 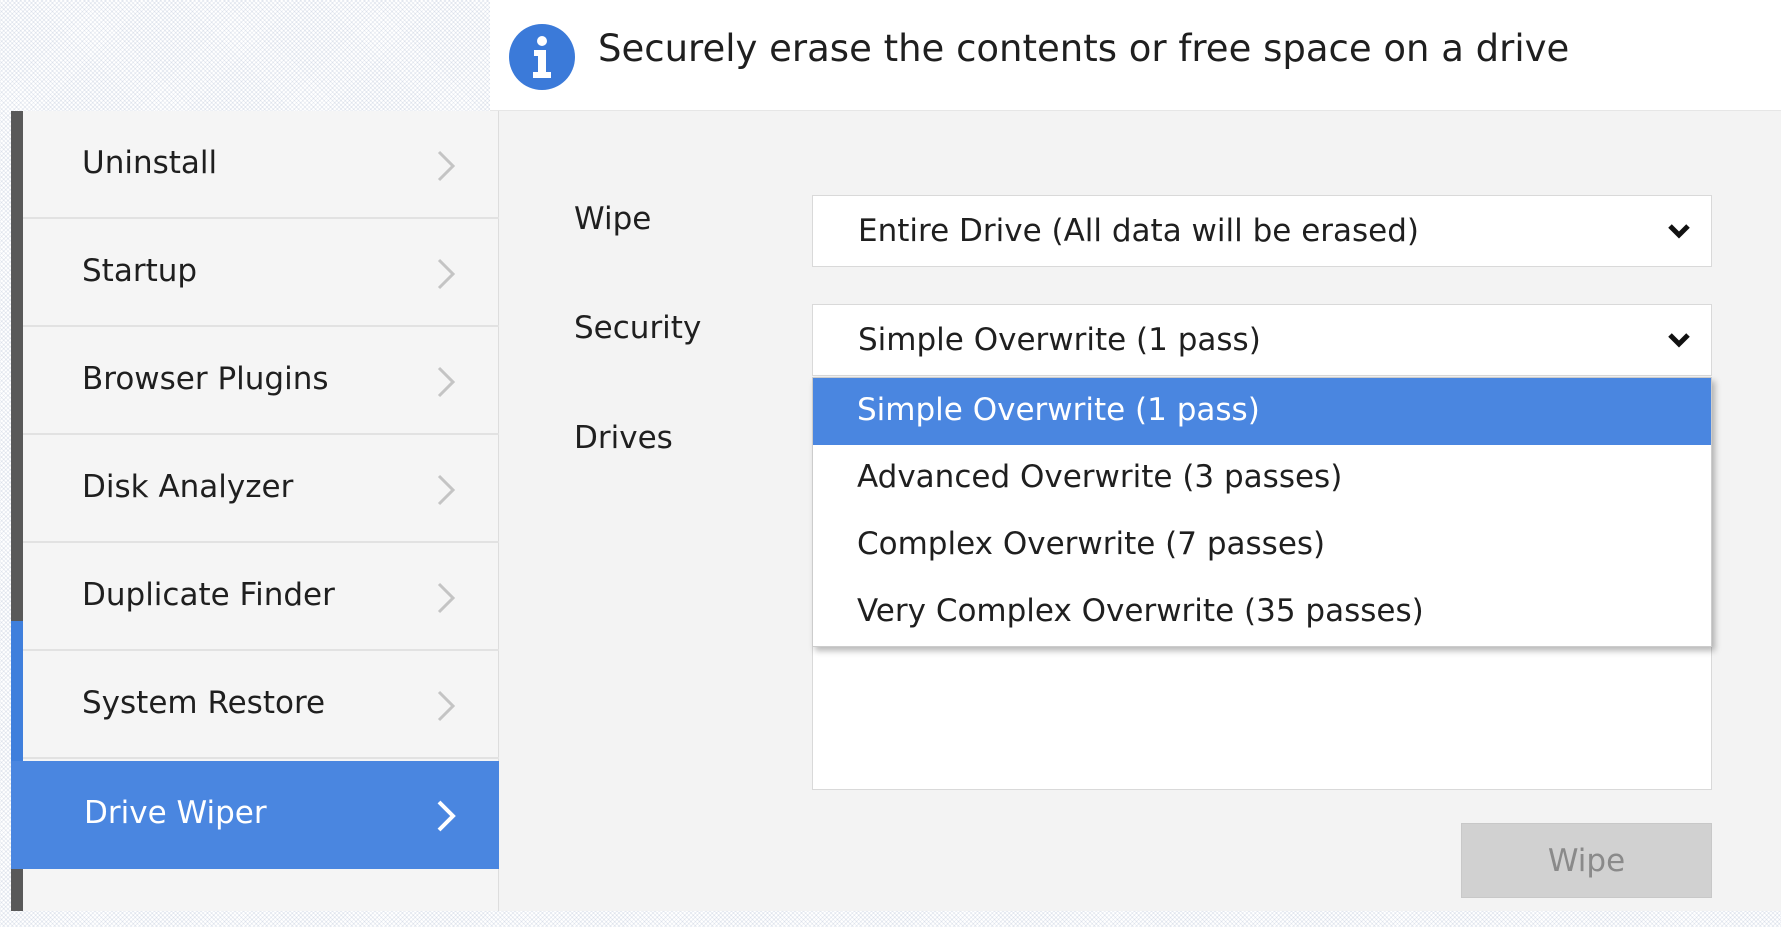 What do you see at coordinates (205, 379) in the screenshot?
I see `sidebar-item-label: Browser Plugins` at bounding box center [205, 379].